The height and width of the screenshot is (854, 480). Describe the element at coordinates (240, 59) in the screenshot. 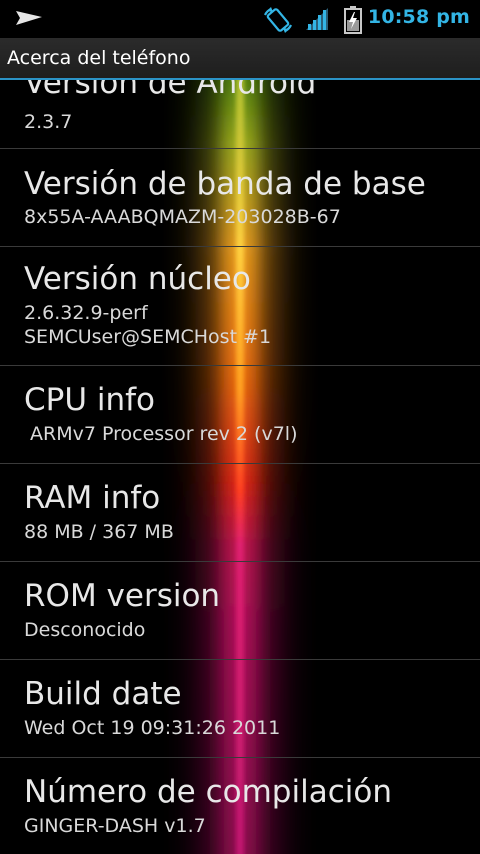

I see `title-bar: Acerca del teléfono` at that location.